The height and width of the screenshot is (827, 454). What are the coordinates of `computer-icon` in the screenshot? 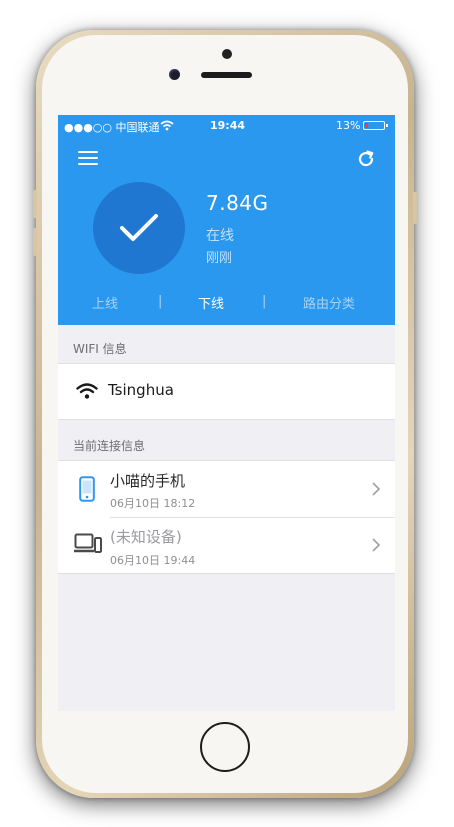 It's located at (88, 543).